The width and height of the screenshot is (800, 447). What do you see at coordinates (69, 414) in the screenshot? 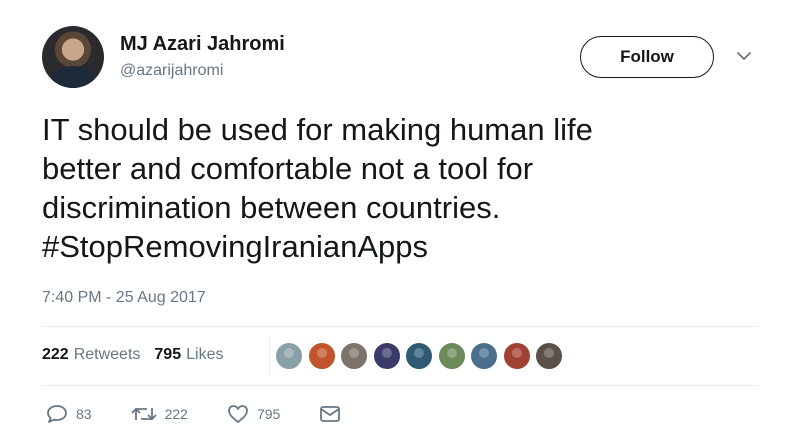
I see `reply-button: 83` at bounding box center [69, 414].